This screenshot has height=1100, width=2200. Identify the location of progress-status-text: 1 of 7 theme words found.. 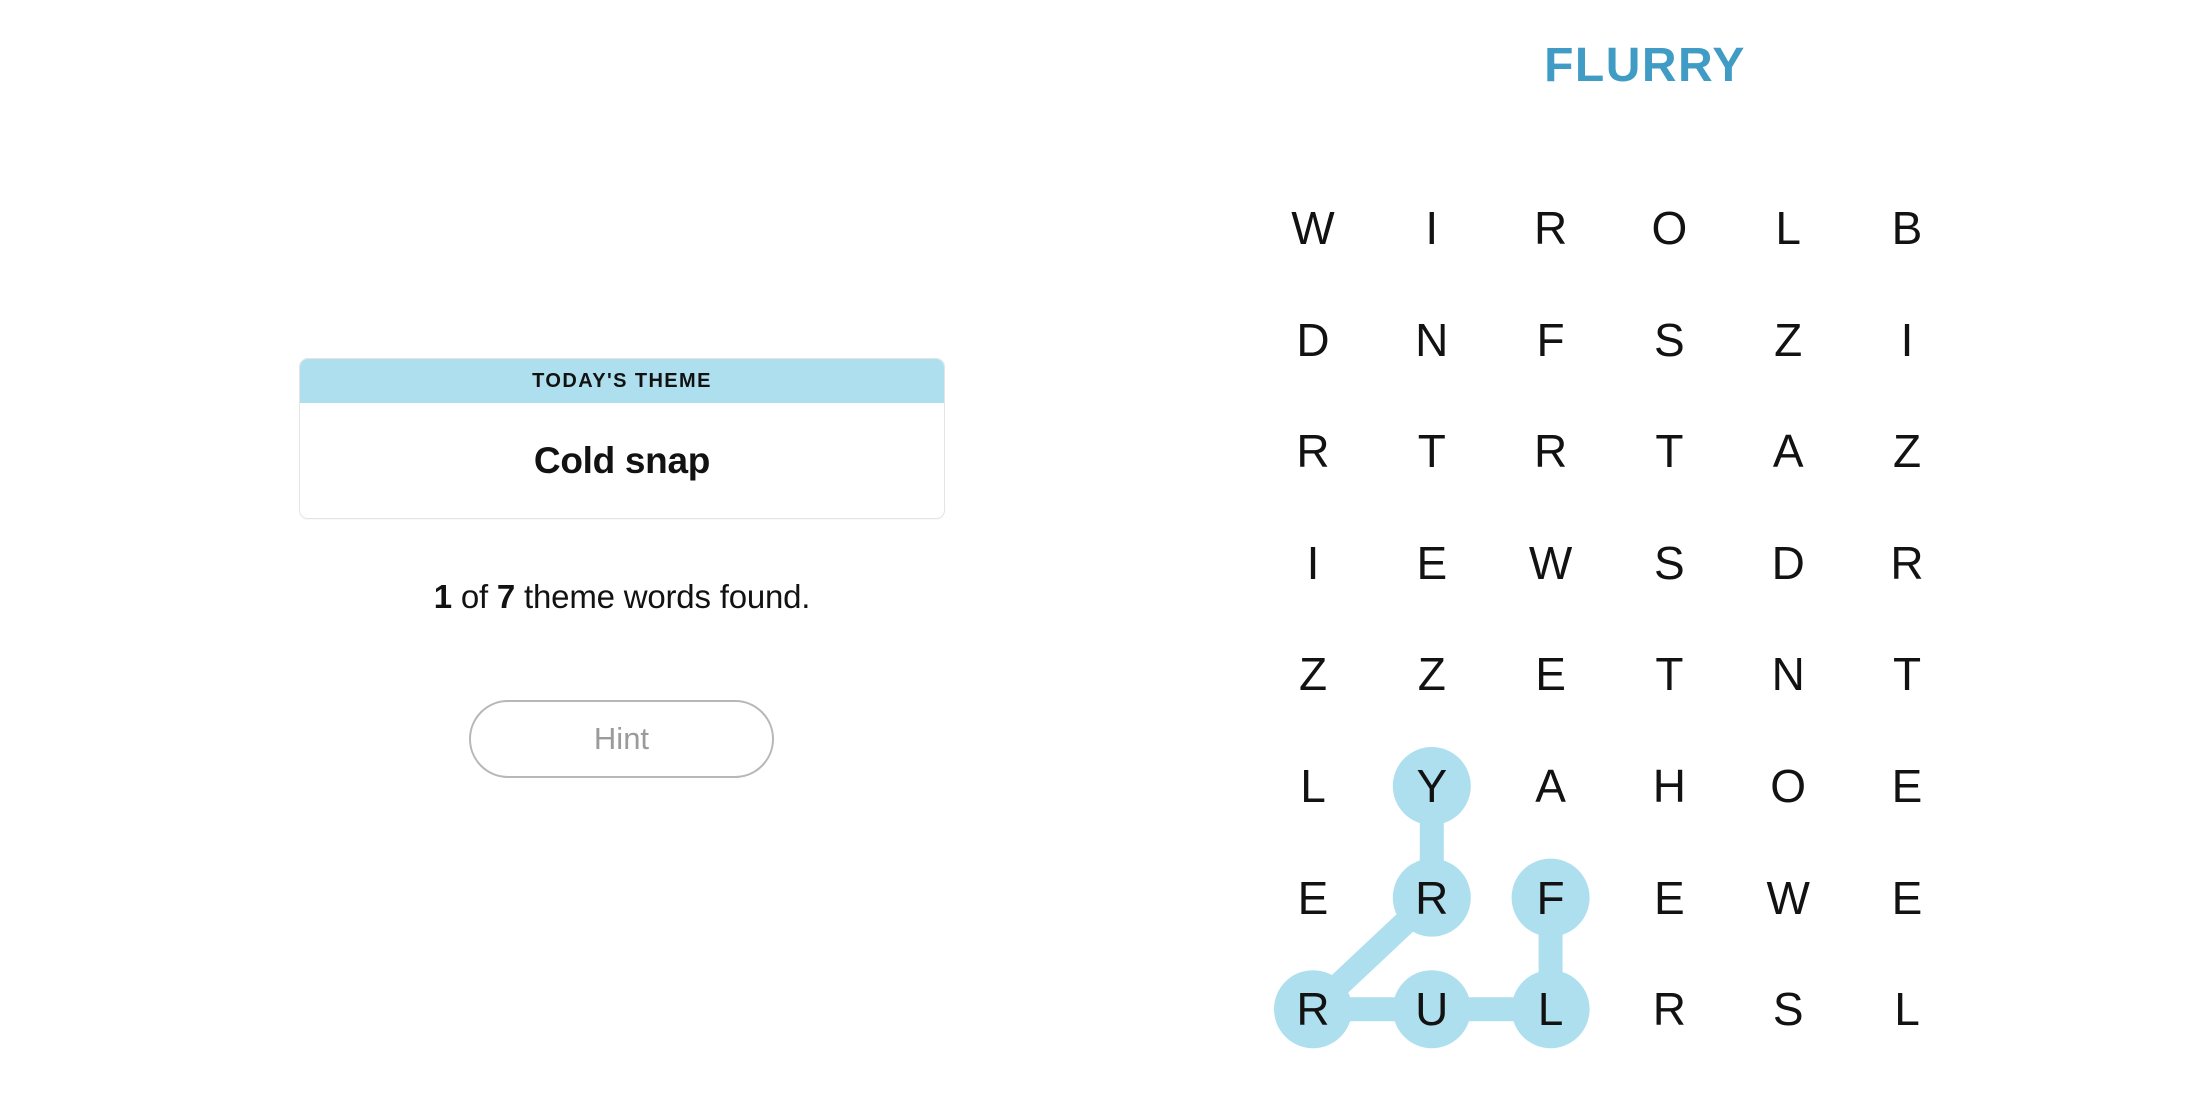
(622, 597).